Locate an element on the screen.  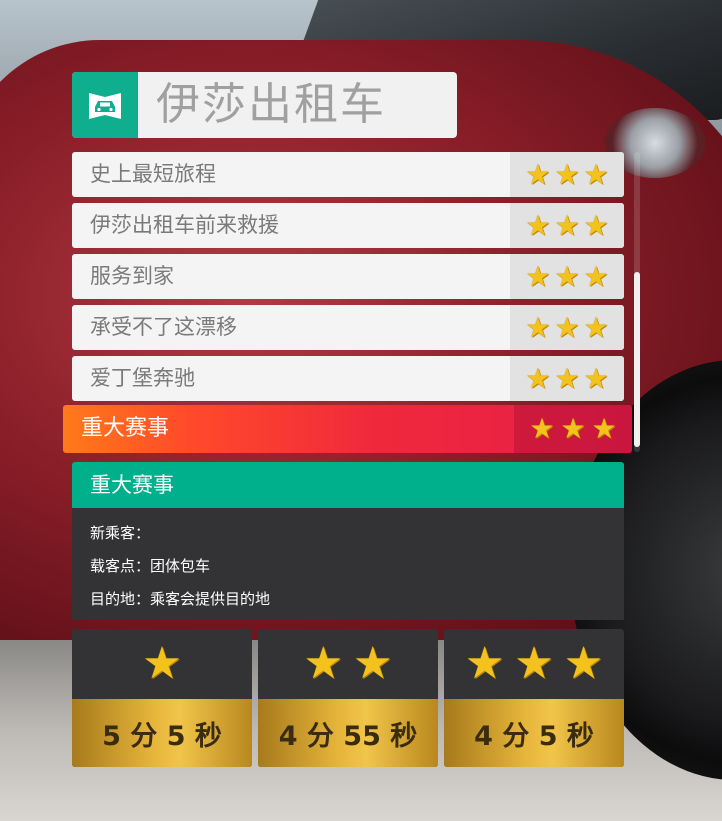
reward-card-2-star: ★ ★ 4 分 55 秒 is located at coordinates (348, 698).